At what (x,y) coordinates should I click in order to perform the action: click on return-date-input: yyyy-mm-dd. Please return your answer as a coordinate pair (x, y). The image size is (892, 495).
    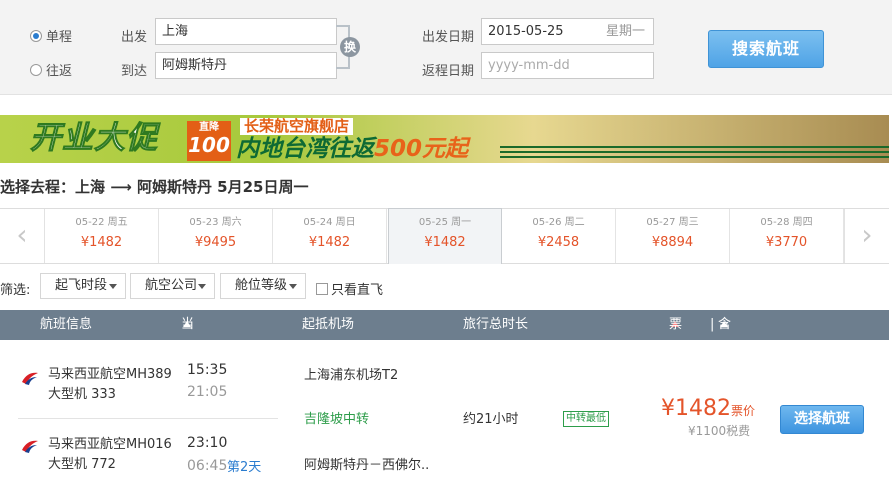
    Looking at the image, I should click on (567, 65).